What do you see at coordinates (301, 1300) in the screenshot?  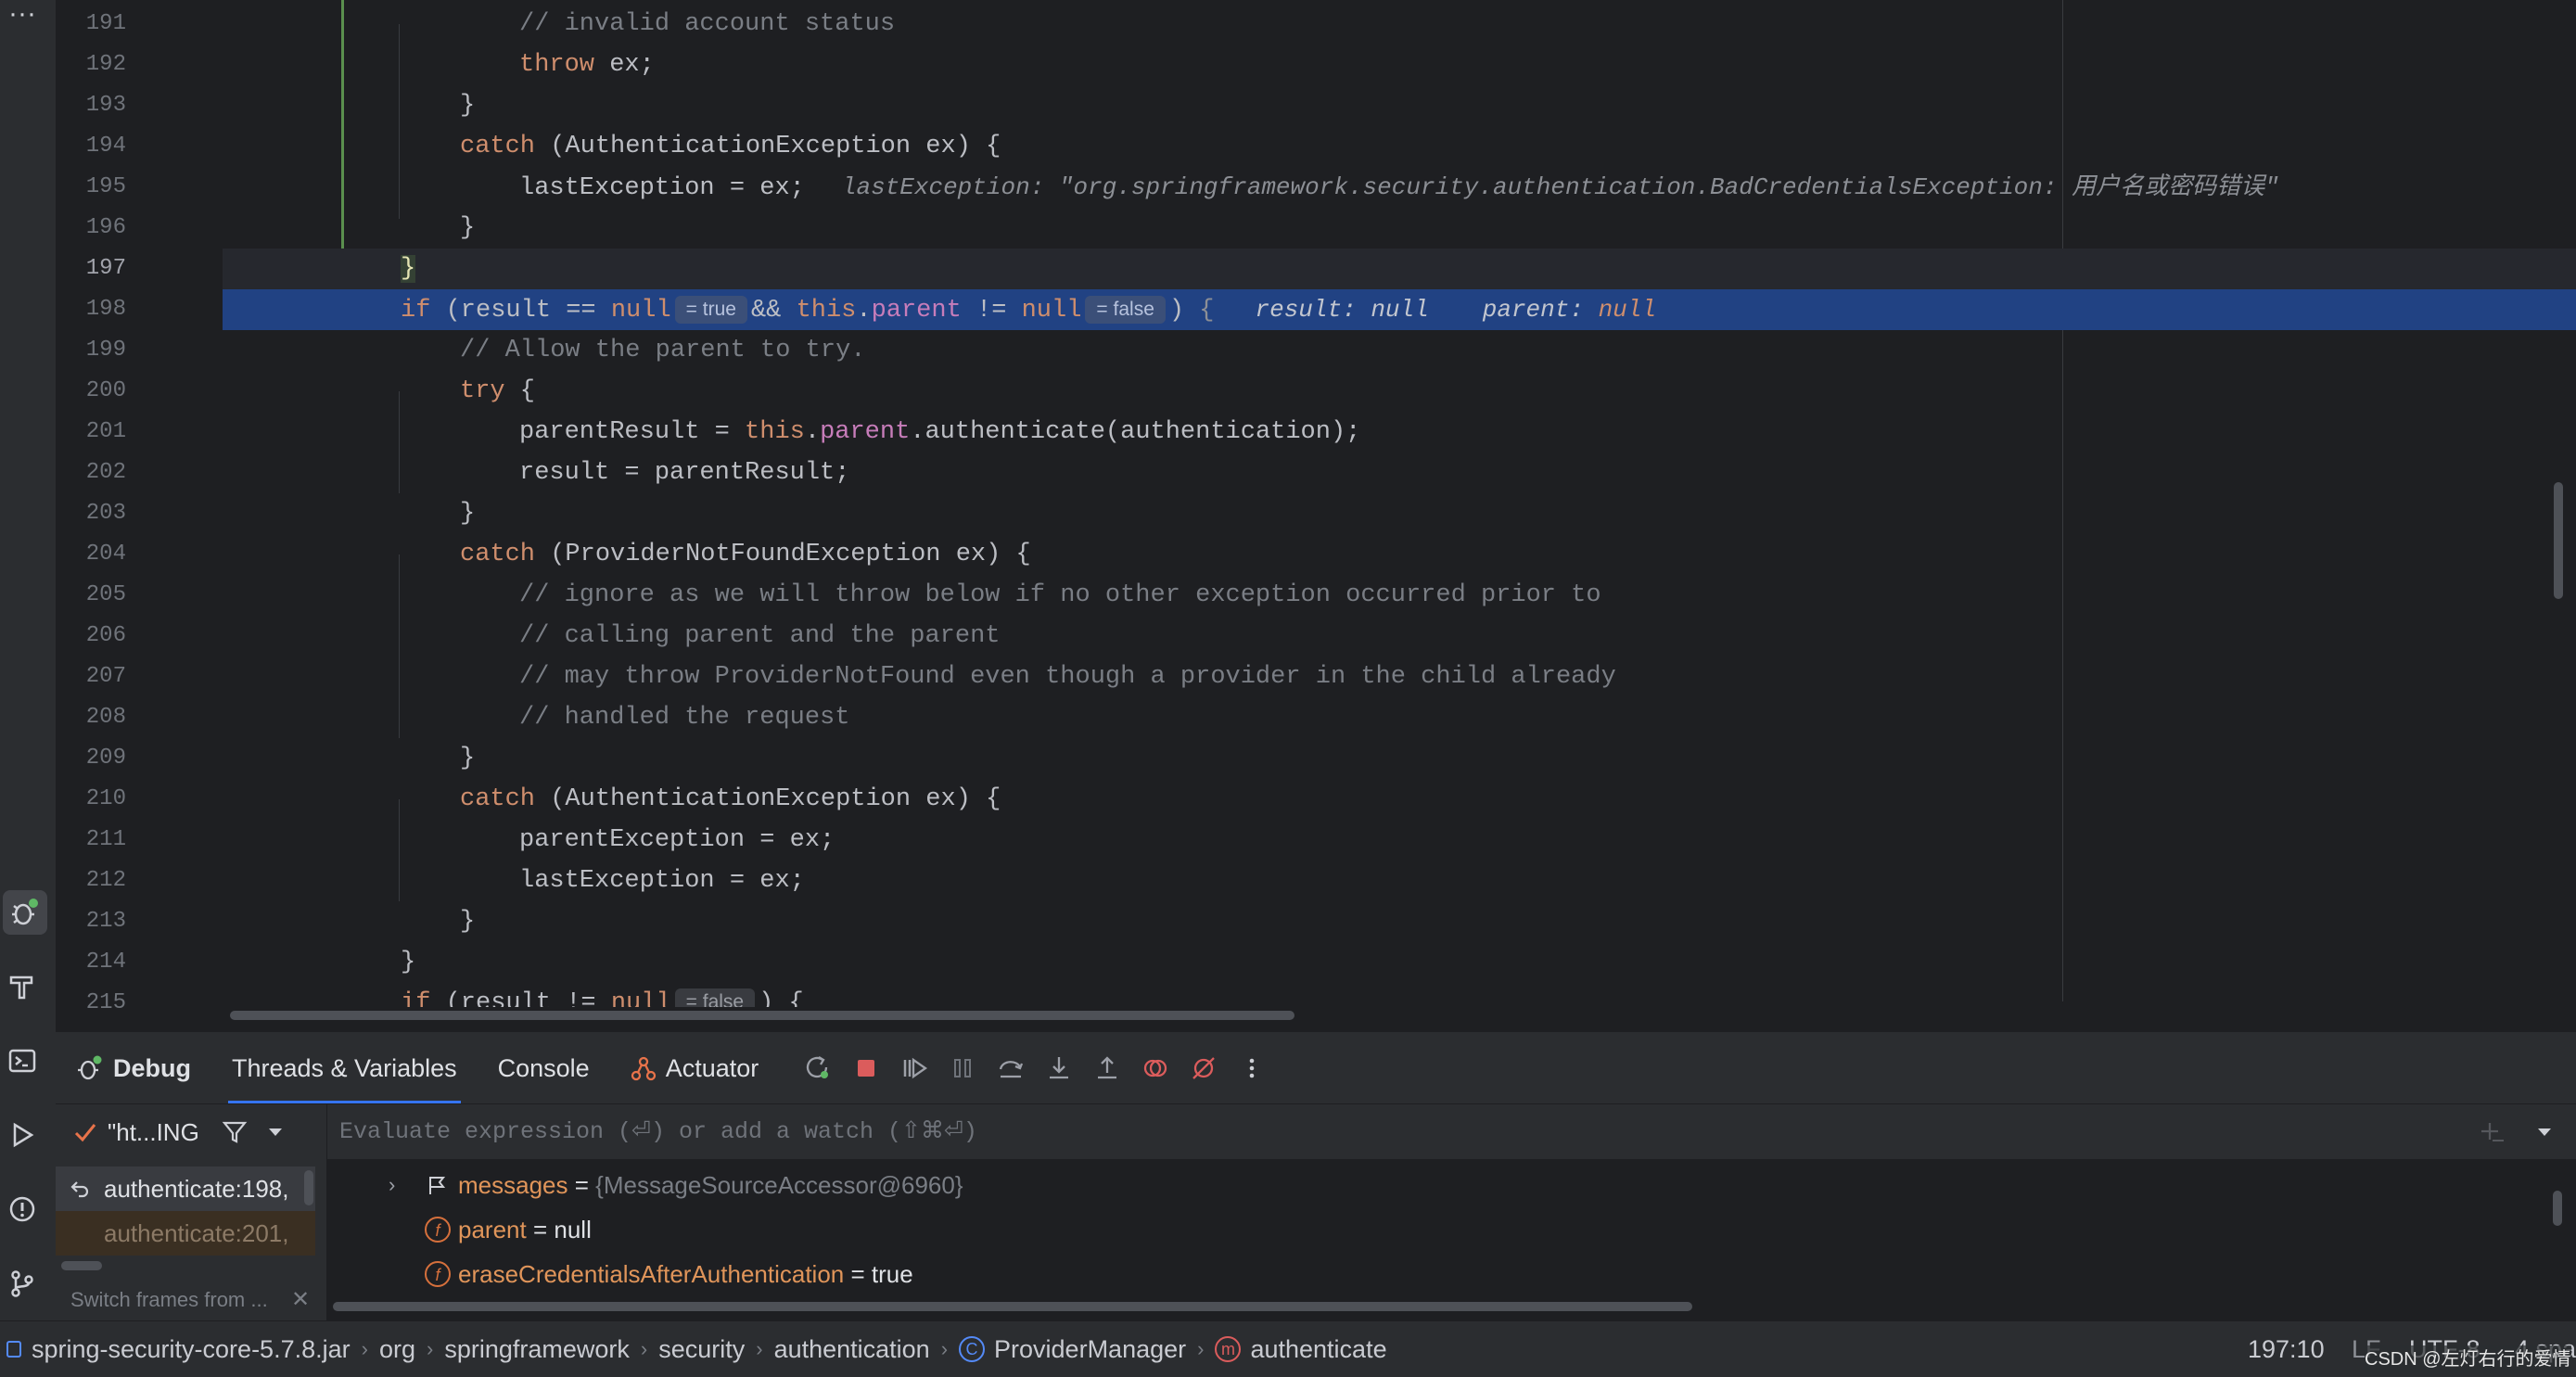 I see `close-icon: ✕` at bounding box center [301, 1300].